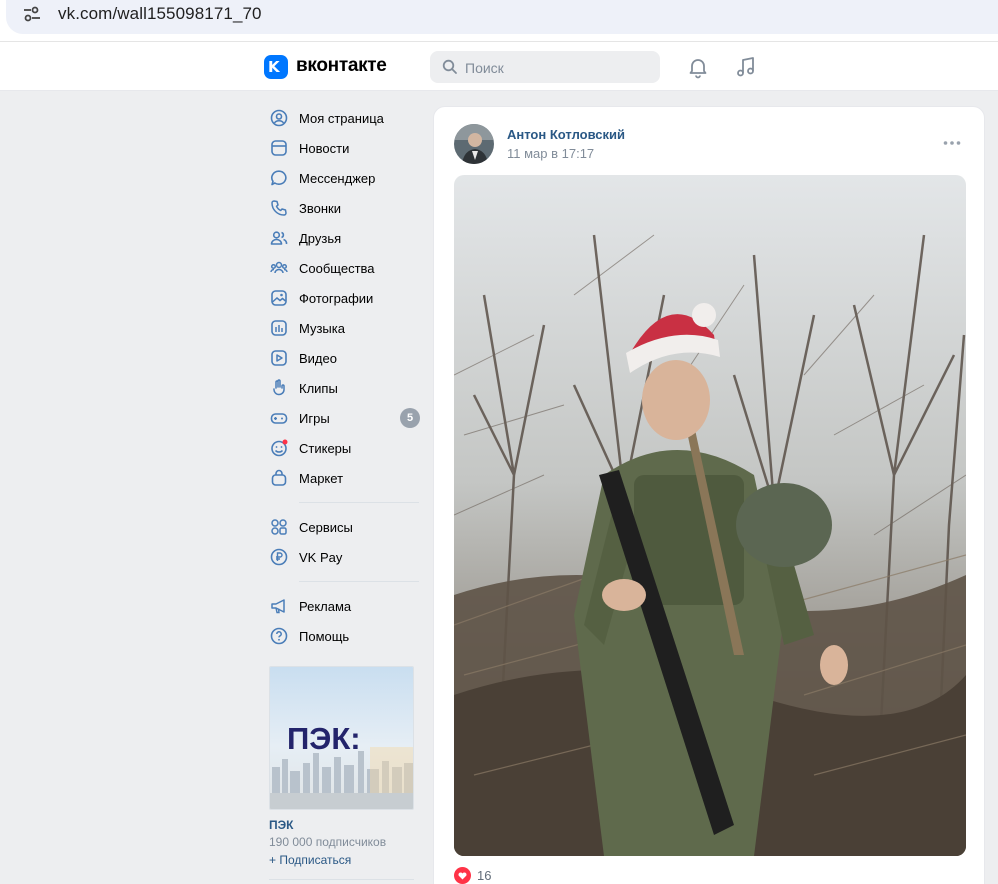 This screenshot has height=884, width=998. I want to click on sidebar-item-label: Новости, so click(324, 148).